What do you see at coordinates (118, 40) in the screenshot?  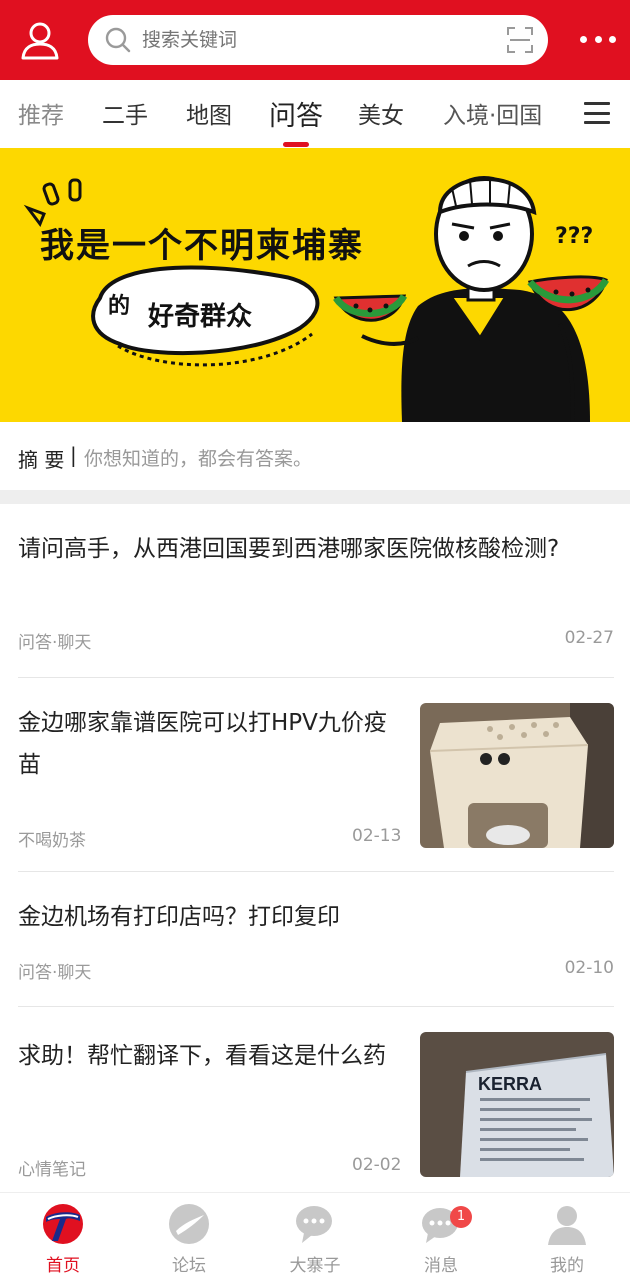 I see `search-icon` at bounding box center [118, 40].